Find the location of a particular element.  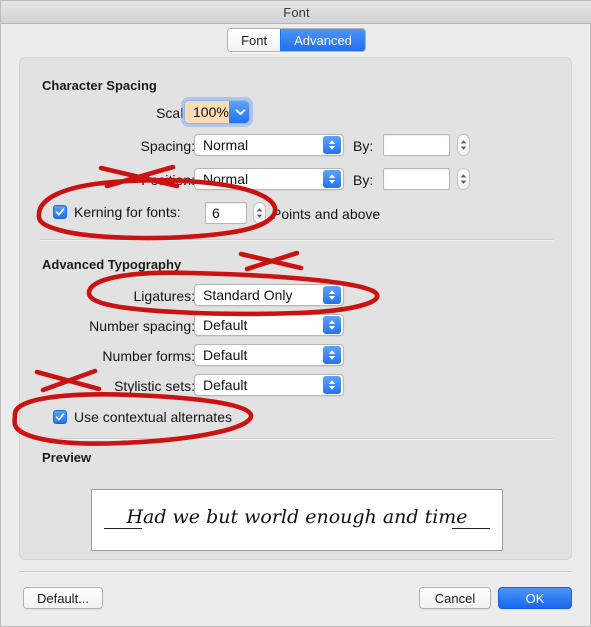

spacing-popup: Normal is located at coordinates (269, 145).